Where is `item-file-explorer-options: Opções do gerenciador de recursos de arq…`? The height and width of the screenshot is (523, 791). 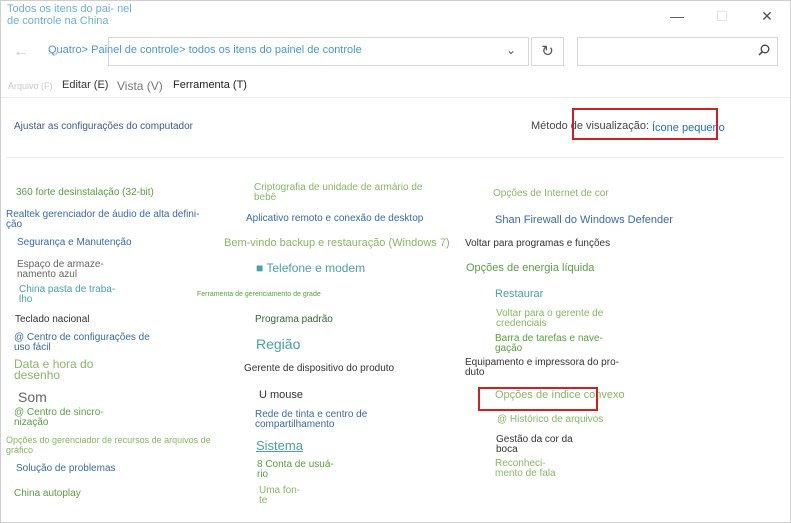
item-file-explorer-options: Opções do gerenciador de recursos de arq… is located at coordinates (111, 445).